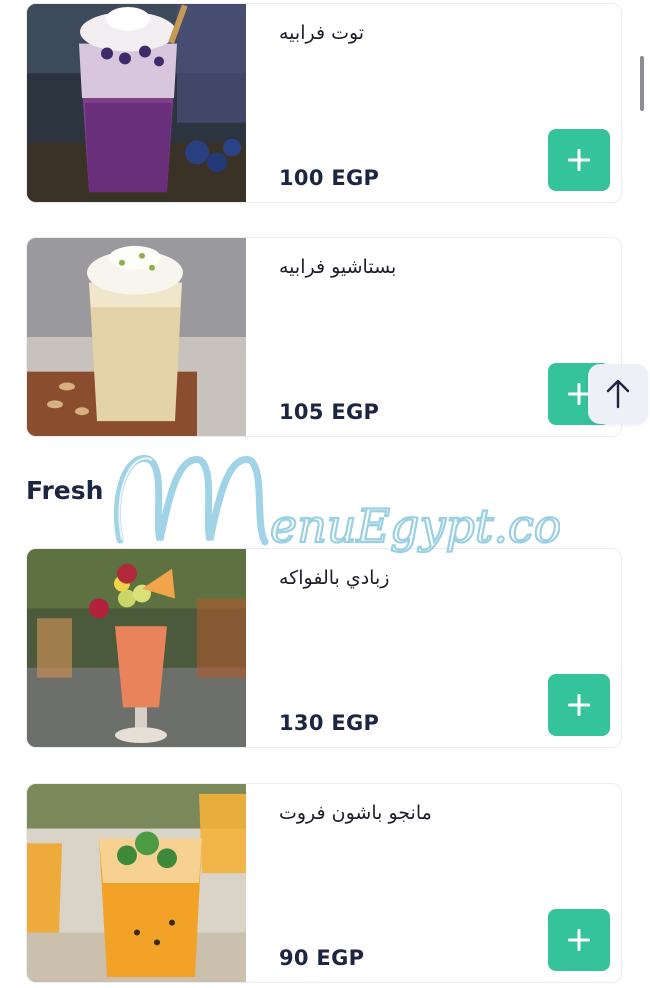  What do you see at coordinates (329, 178) in the screenshot?
I see `item-price: 100 EGP` at bounding box center [329, 178].